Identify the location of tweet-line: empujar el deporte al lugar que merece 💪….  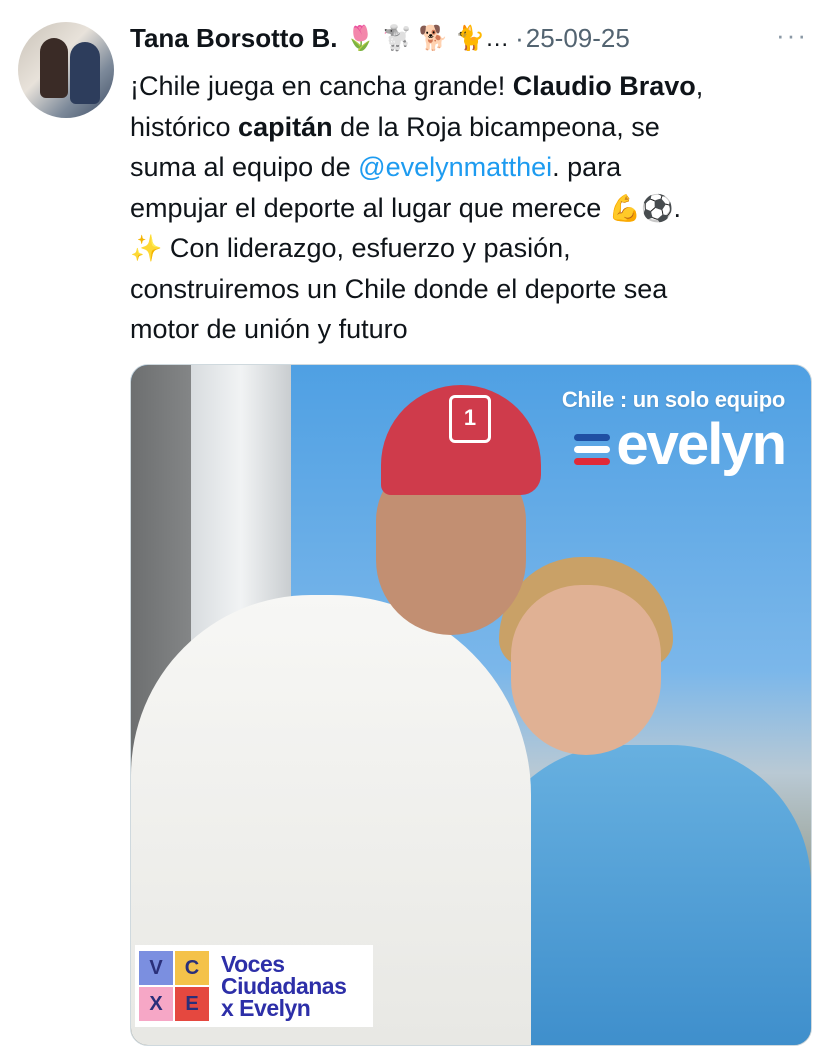
(470, 208).